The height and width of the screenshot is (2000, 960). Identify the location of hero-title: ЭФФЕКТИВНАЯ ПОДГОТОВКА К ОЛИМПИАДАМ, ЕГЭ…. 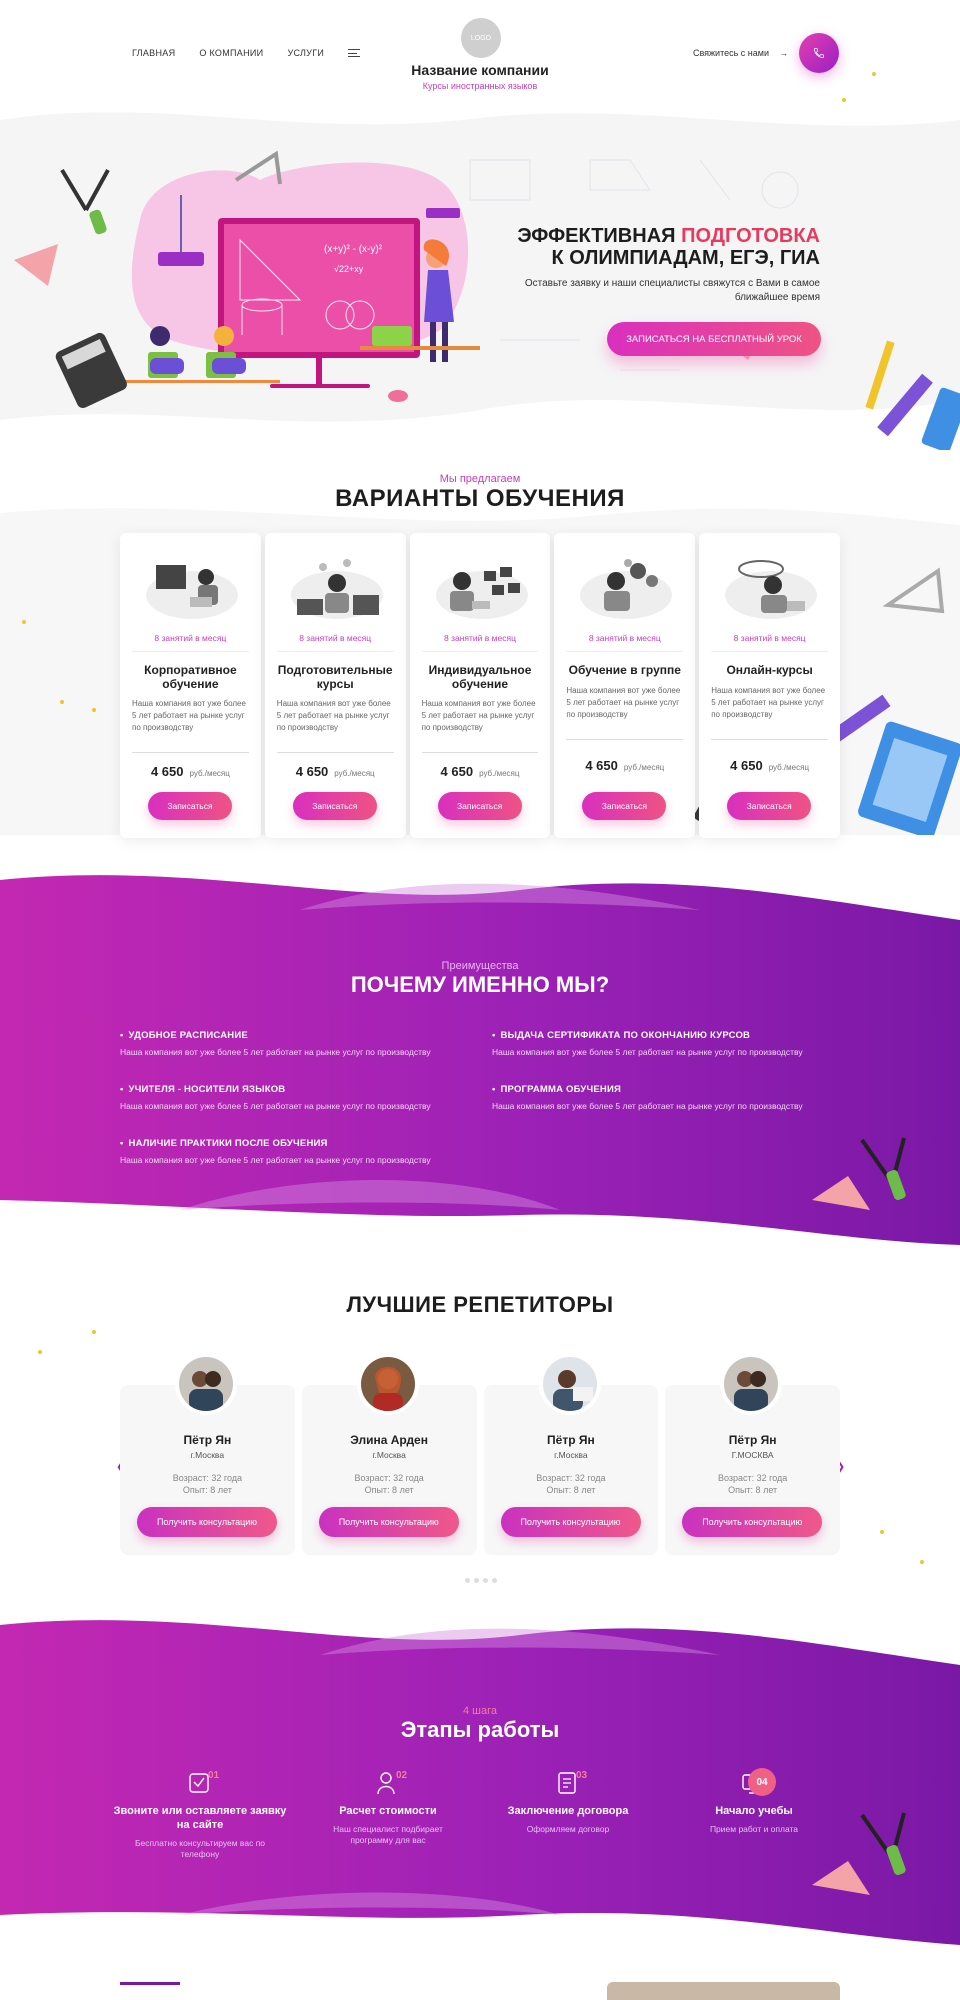
(668, 247).